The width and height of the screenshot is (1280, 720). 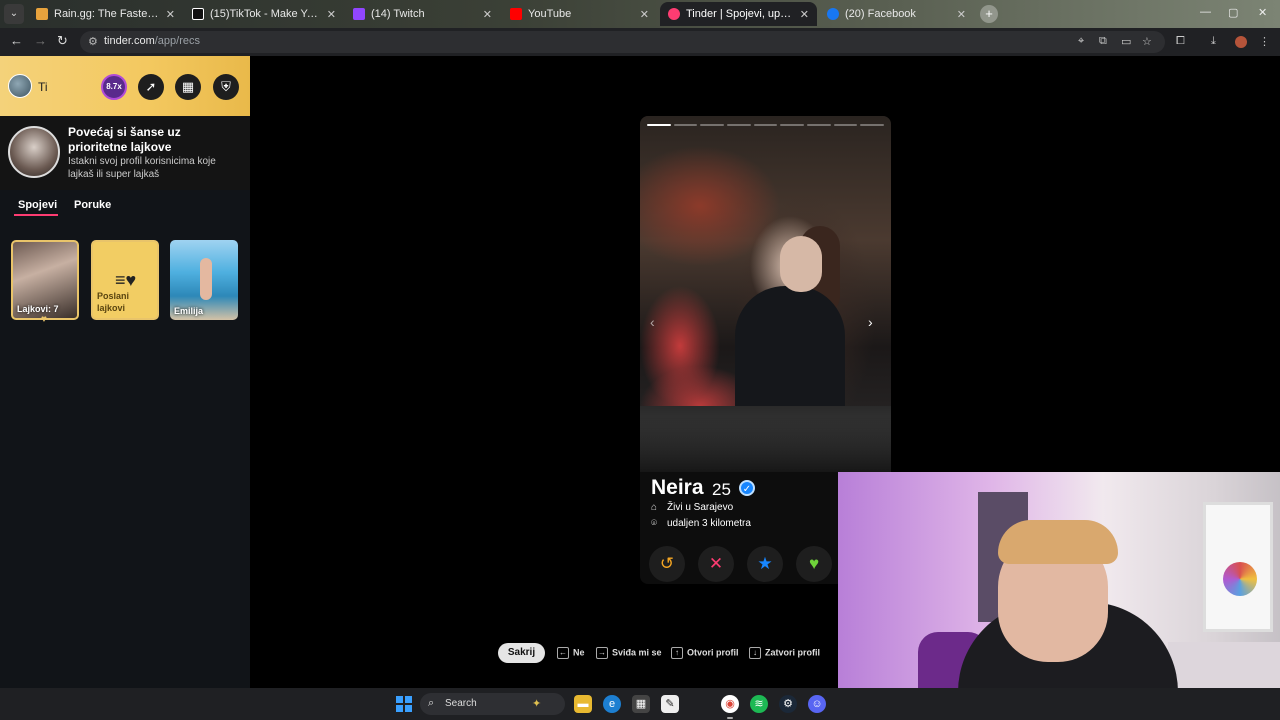 I want to click on webcam-mirror, so click(x=1240, y=579).